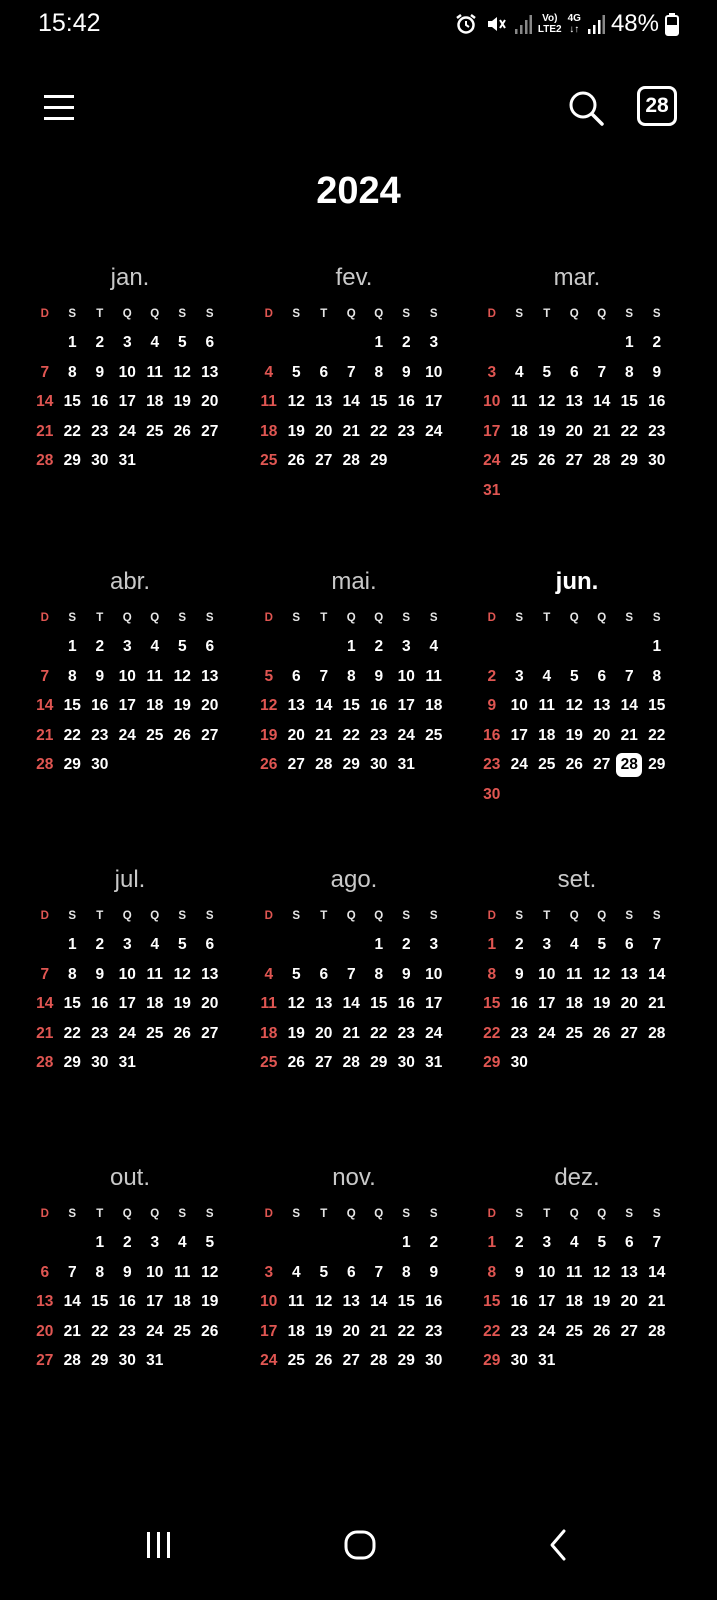  Describe the element at coordinates (575, 677) in the screenshot. I see `day-cell: 5` at that location.